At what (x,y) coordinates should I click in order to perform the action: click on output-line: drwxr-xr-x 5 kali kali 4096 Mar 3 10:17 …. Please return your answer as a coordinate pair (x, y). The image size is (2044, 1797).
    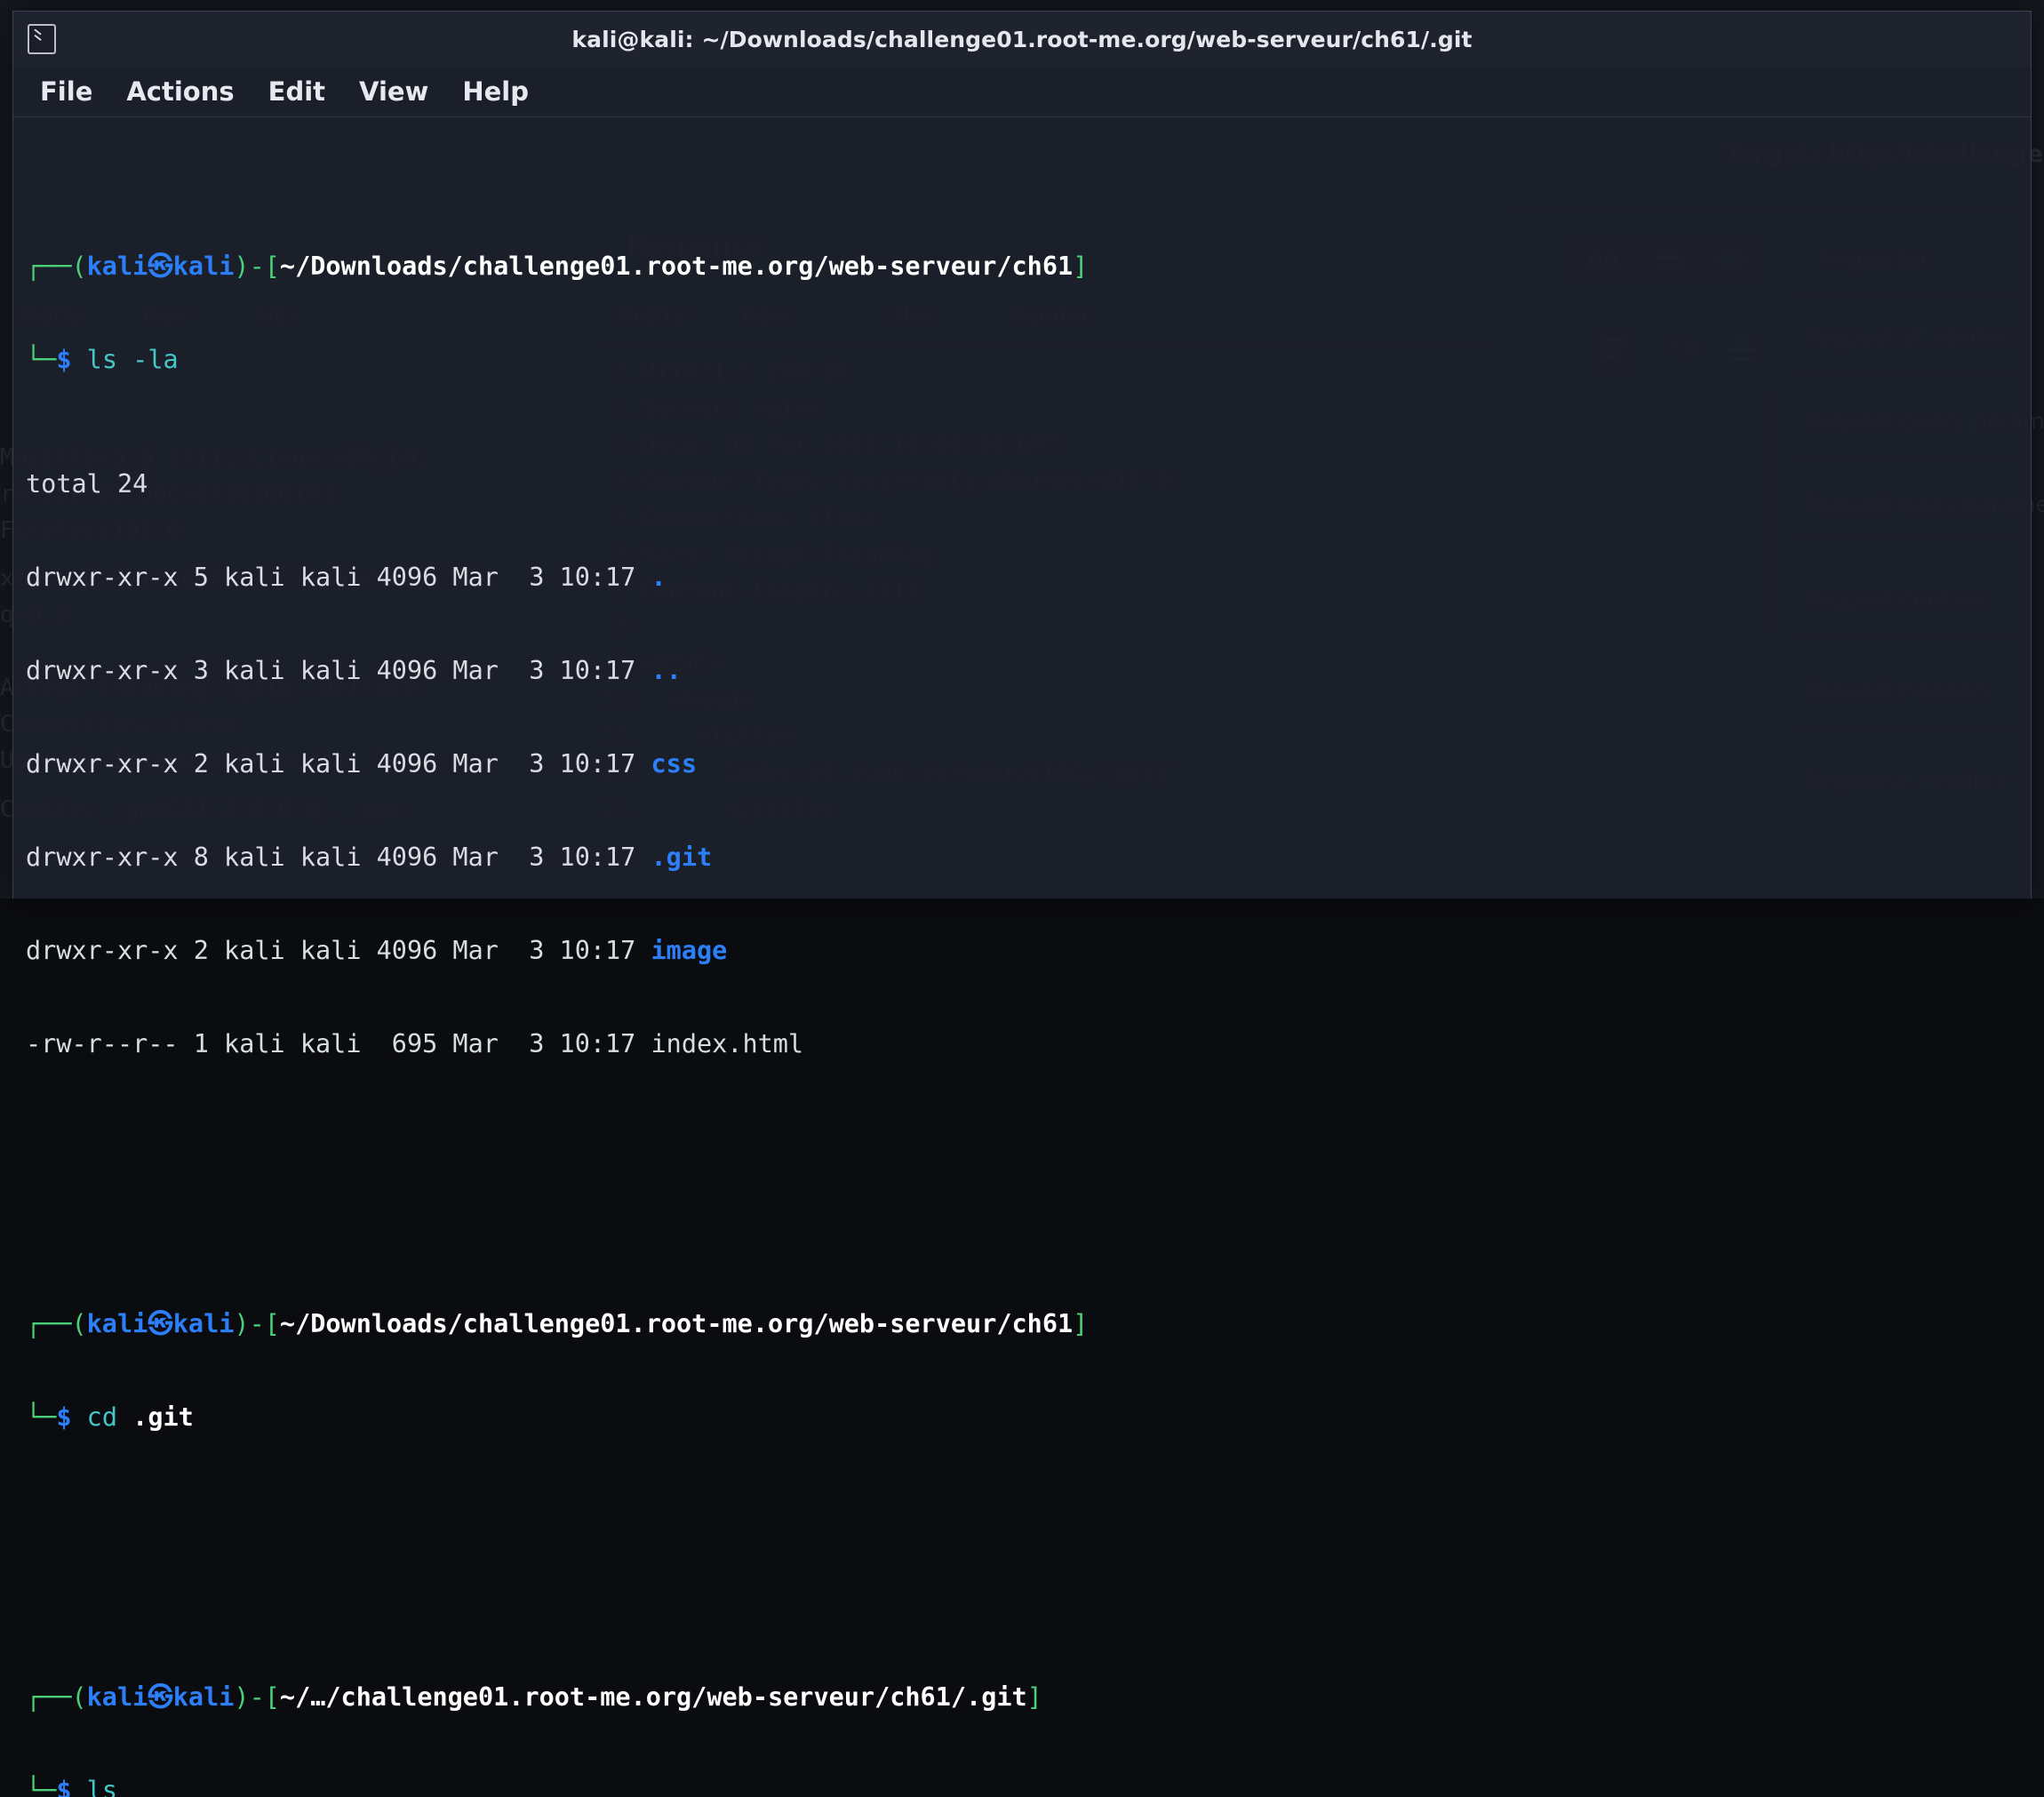
    Looking at the image, I should click on (1028, 577).